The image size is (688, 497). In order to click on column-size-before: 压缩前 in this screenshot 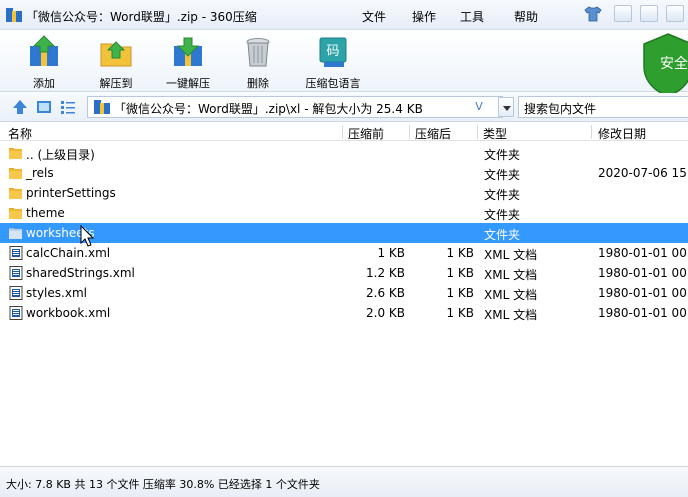, I will do `click(366, 133)`.